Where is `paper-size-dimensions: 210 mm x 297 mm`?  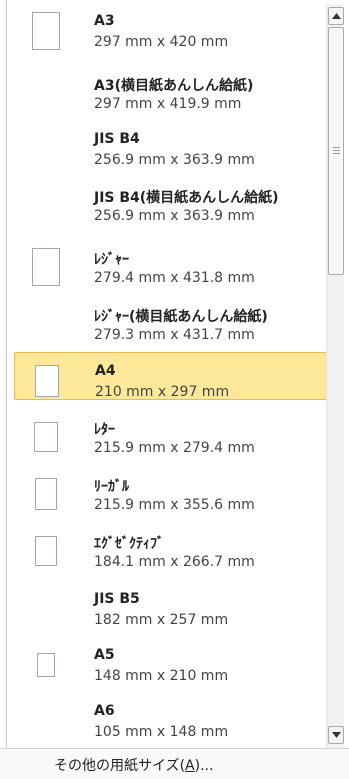 paper-size-dimensions: 210 mm x 297 mm is located at coordinates (162, 392).